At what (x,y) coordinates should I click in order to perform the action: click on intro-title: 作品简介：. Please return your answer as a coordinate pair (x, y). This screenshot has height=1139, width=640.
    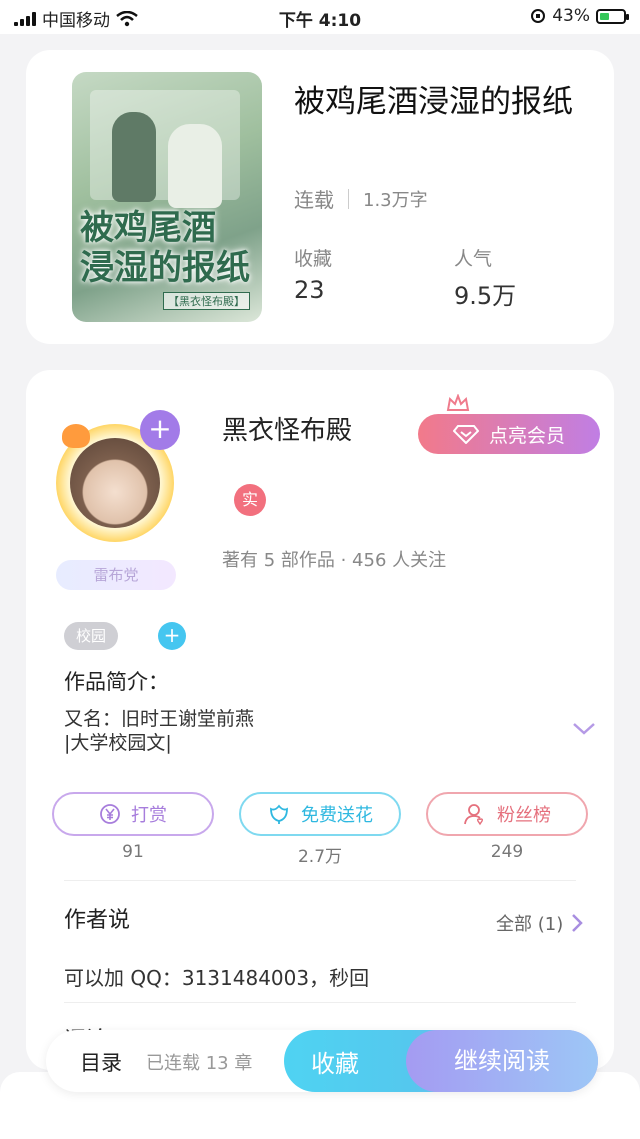
    Looking at the image, I should click on (116, 682).